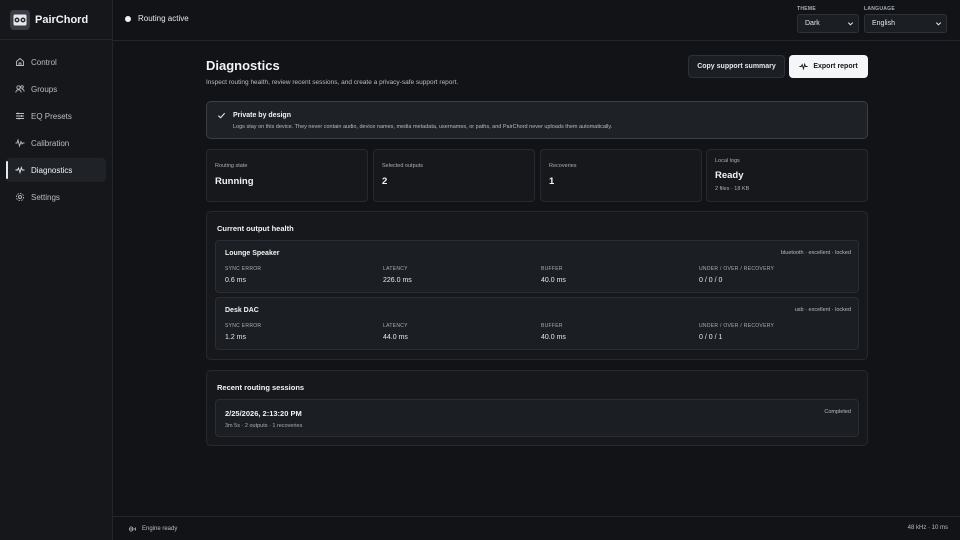  What do you see at coordinates (815, 253) in the screenshot?
I see `output-meta: bluetooth · excellent · locked` at bounding box center [815, 253].